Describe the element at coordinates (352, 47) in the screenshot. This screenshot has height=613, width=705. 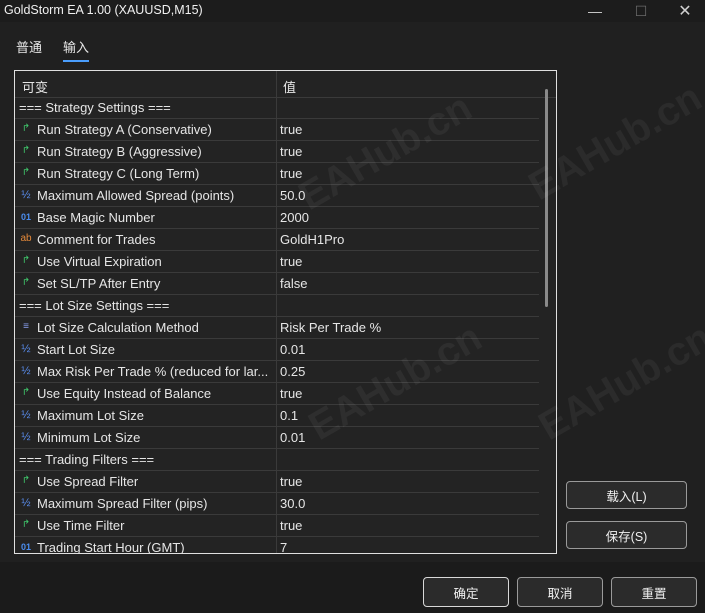
I see `tab-bar: 普通 输入` at that location.